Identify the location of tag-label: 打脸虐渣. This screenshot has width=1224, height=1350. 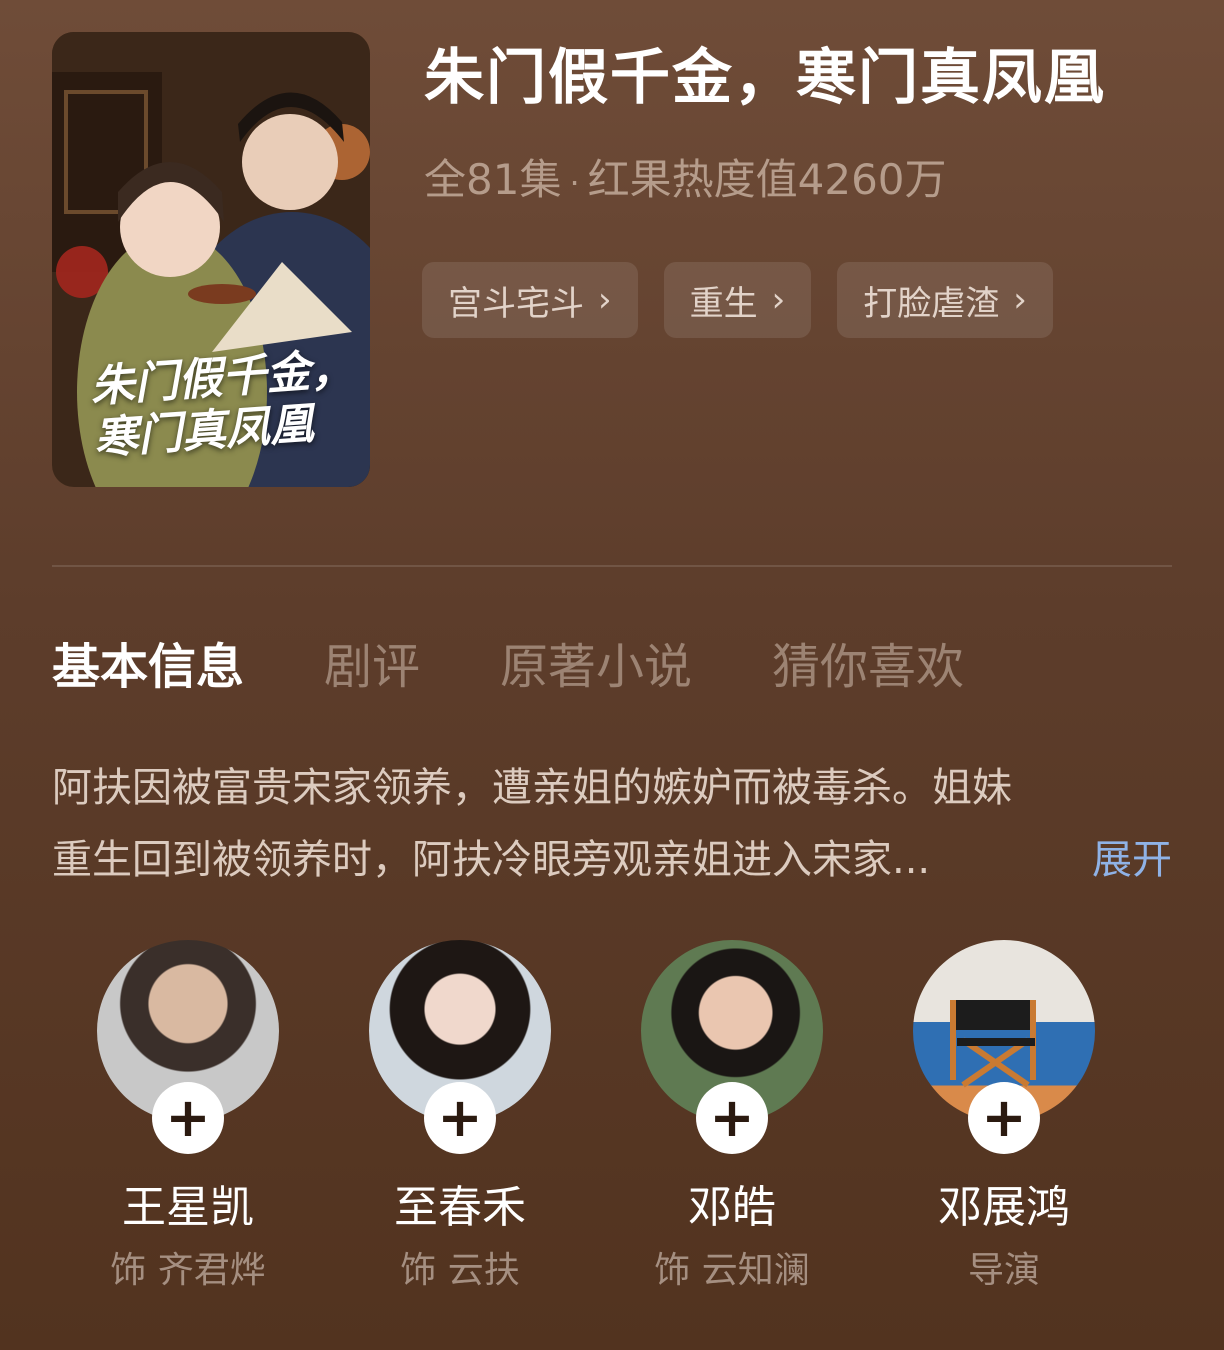
(931, 303).